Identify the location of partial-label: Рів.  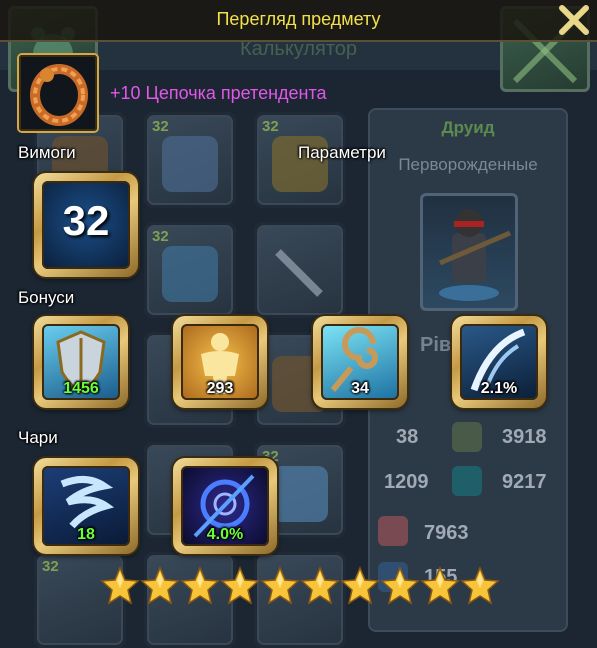
(436, 345).